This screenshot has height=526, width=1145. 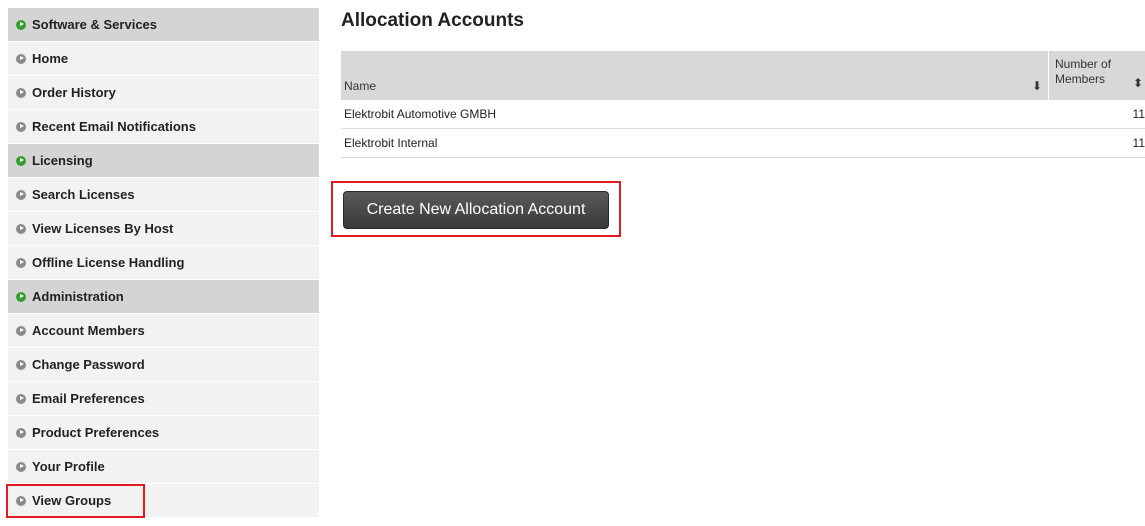 I want to click on column-header-label: Members, so click(x=1080, y=79).